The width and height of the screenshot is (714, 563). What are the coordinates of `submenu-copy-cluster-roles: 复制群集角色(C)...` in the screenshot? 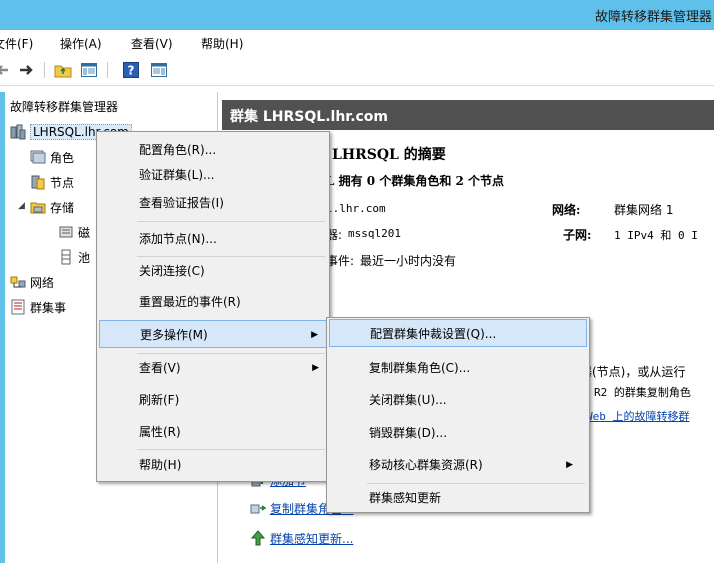 It's located at (458, 368).